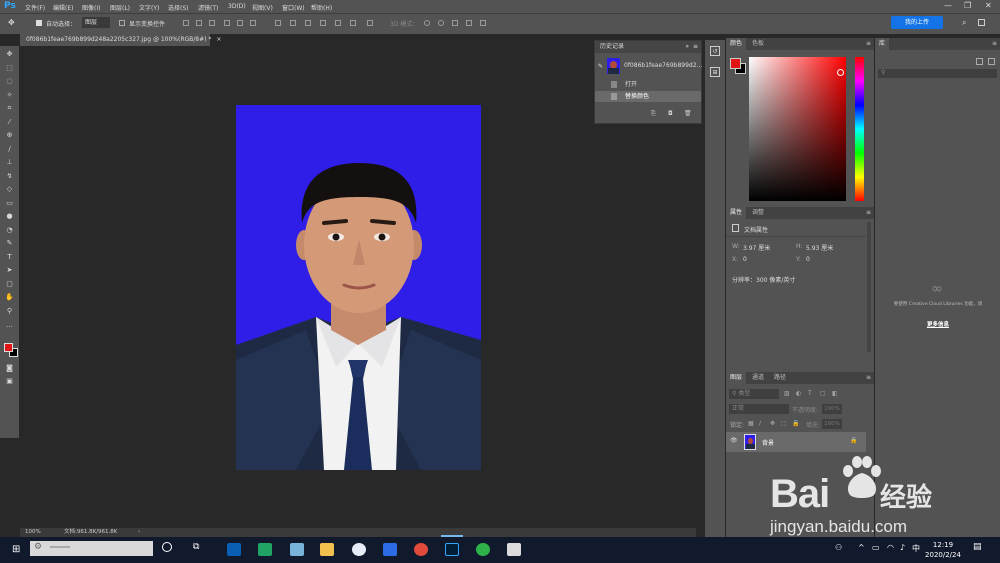 This screenshot has height=563, width=1000. I want to click on hue-slider, so click(859, 129).